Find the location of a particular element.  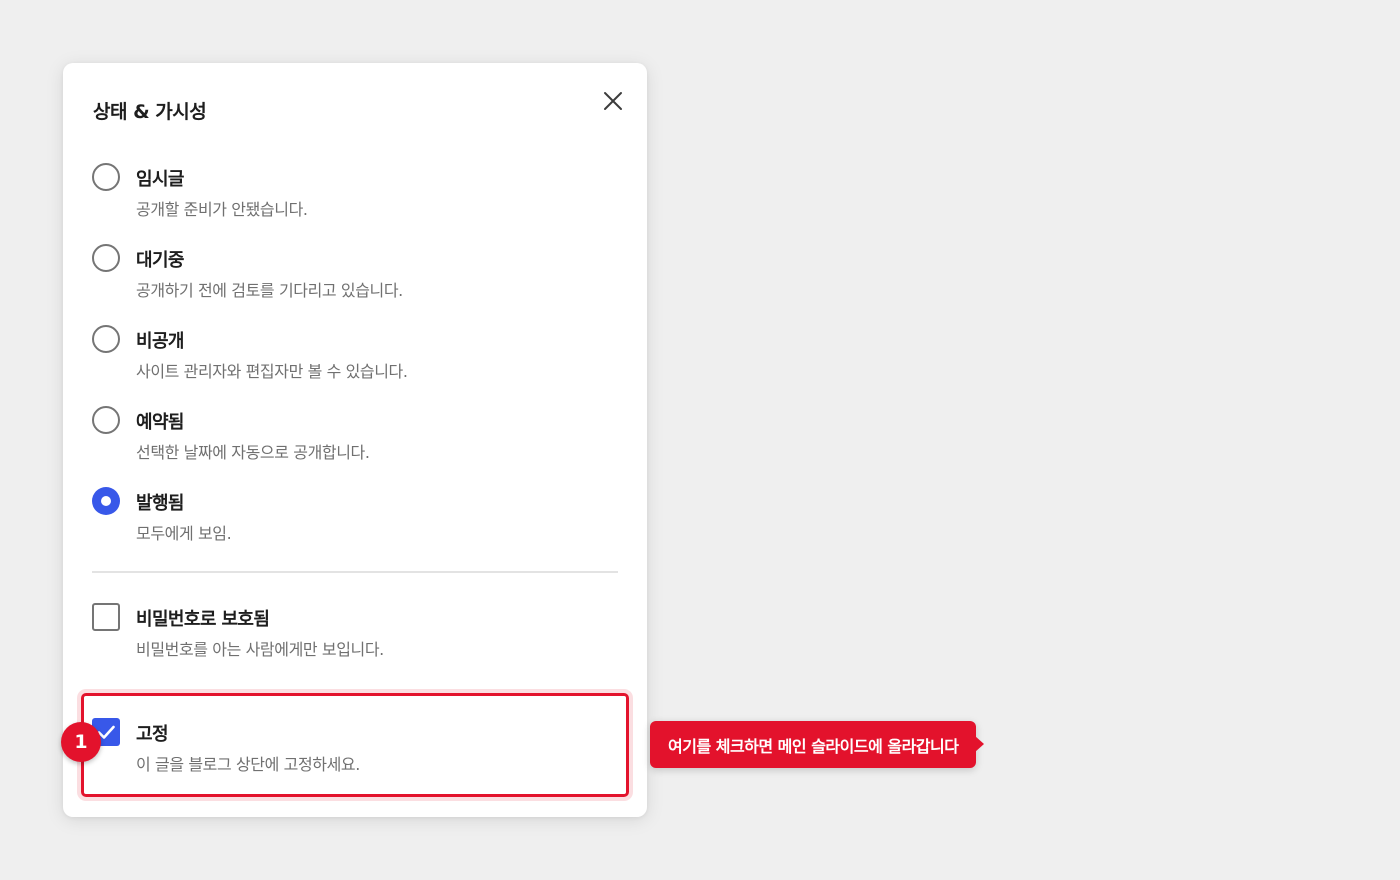

status-option-draft: 임시글 공개할 준비가 안됐습니다. is located at coordinates (354, 198).